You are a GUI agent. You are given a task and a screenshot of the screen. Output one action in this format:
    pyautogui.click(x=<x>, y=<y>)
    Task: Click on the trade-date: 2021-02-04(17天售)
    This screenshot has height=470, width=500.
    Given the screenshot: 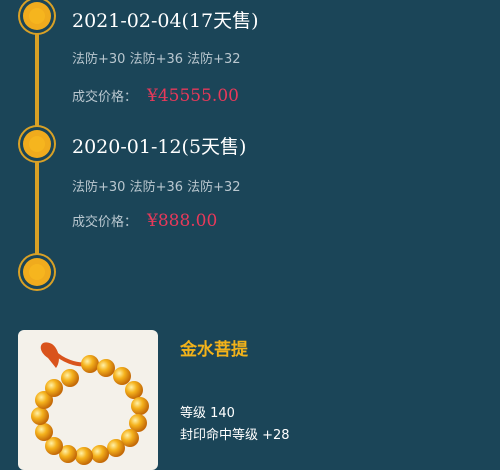 What is the action you would take?
    pyautogui.click(x=165, y=21)
    